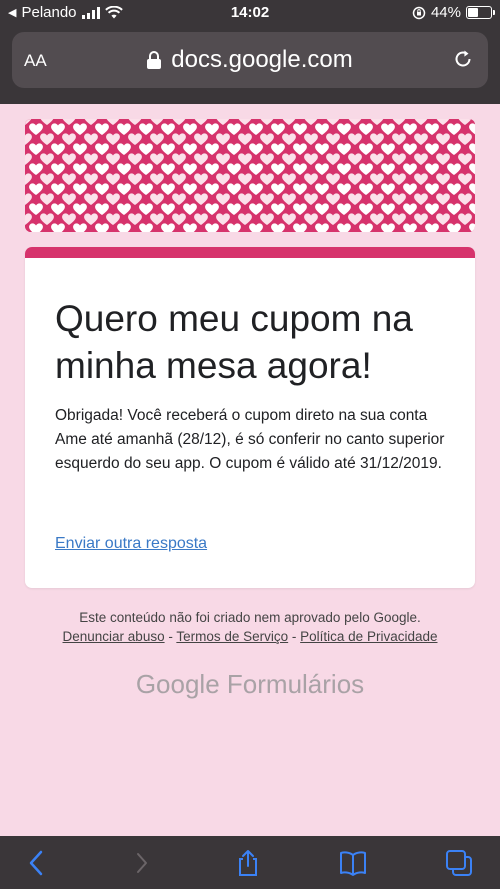 The width and height of the screenshot is (500, 889). I want to click on status-right: 44%, so click(453, 12).